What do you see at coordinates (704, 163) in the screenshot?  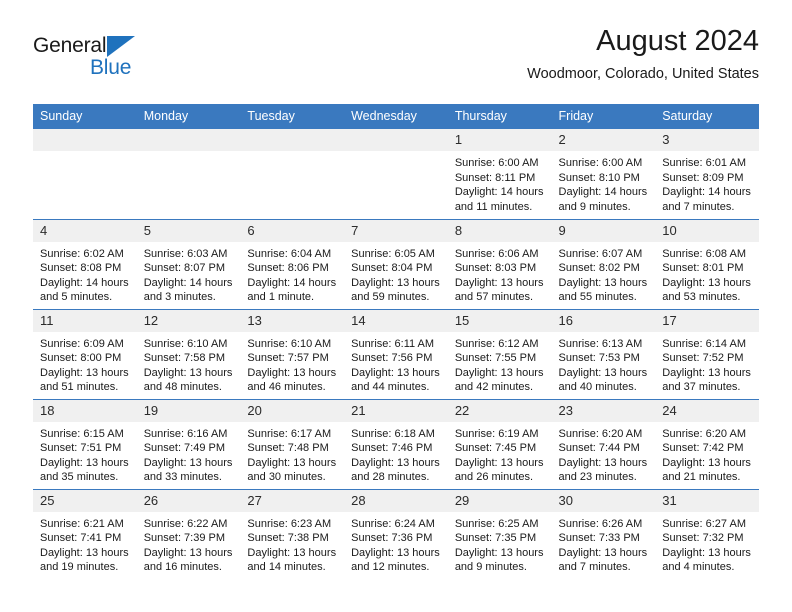 I see `sunrise-text: Sunrise: 6:01 AM` at bounding box center [704, 163].